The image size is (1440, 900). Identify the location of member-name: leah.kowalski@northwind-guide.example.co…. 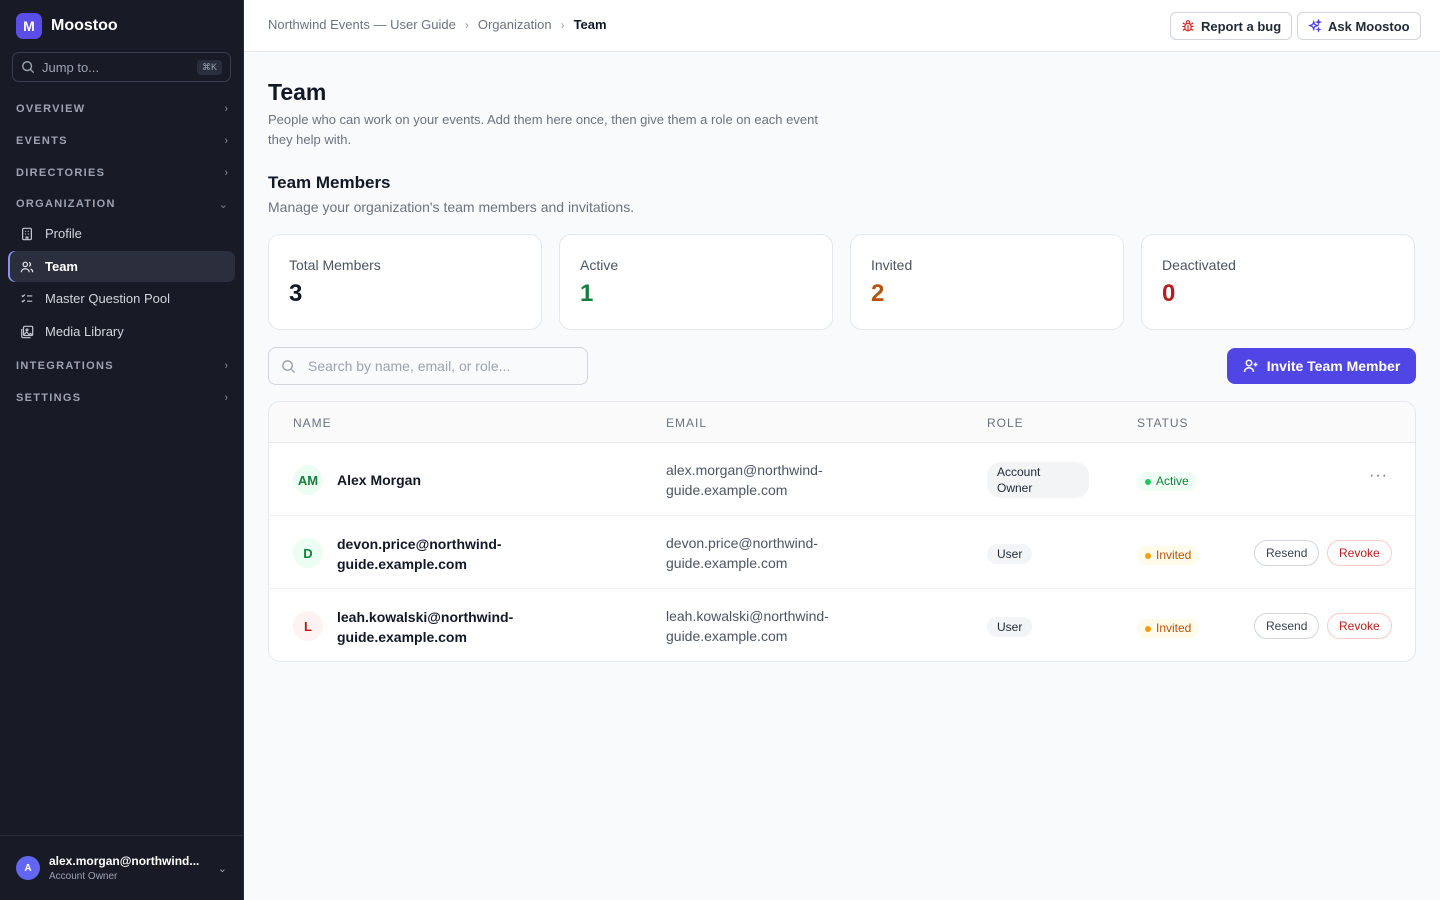
(425, 627).